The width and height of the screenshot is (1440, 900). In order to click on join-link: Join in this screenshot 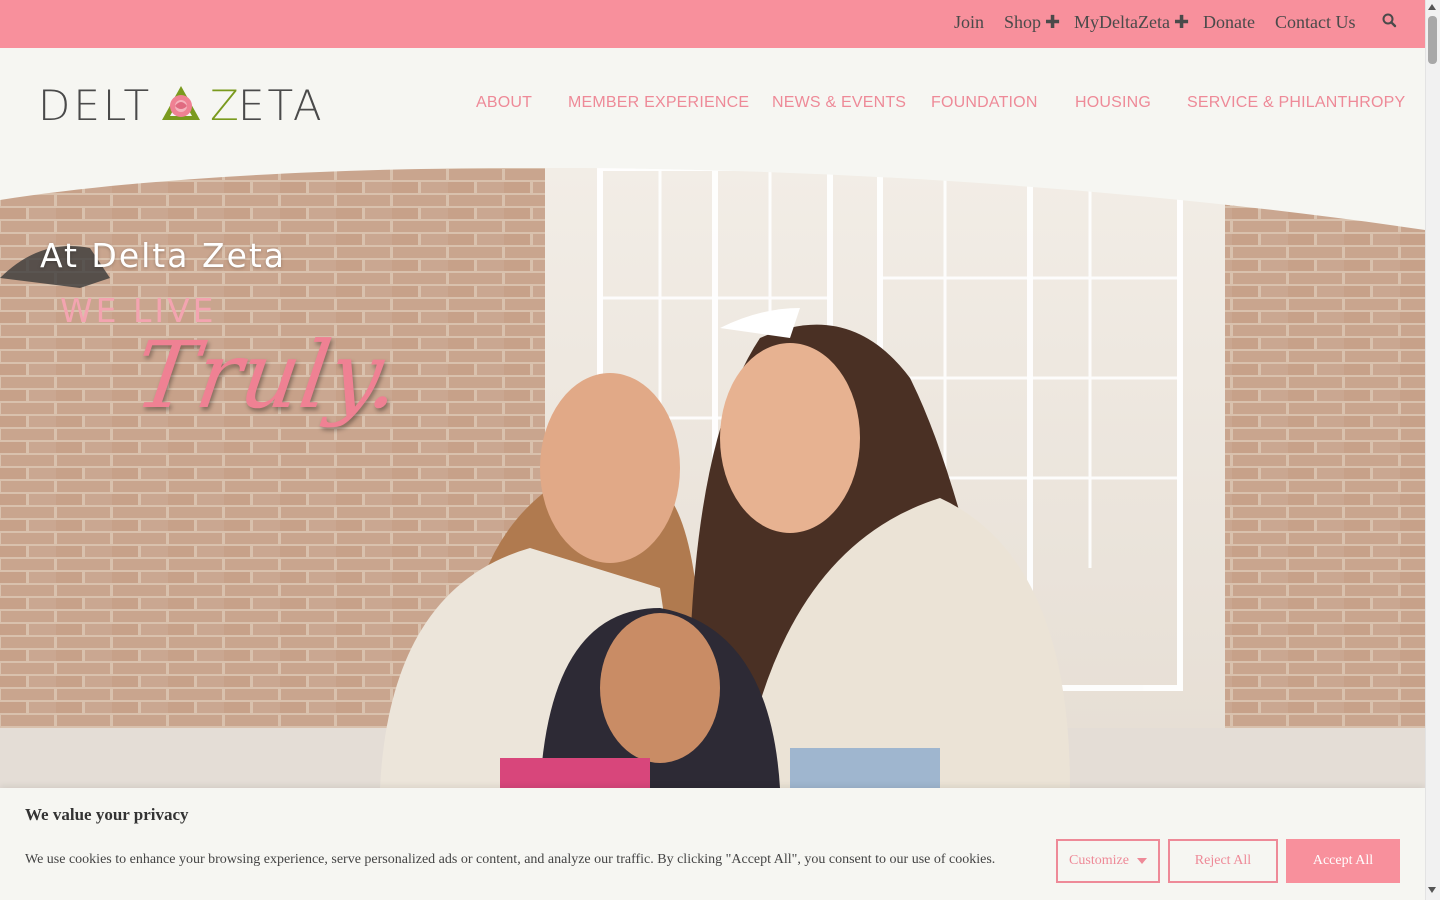, I will do `click(969, 22)`.